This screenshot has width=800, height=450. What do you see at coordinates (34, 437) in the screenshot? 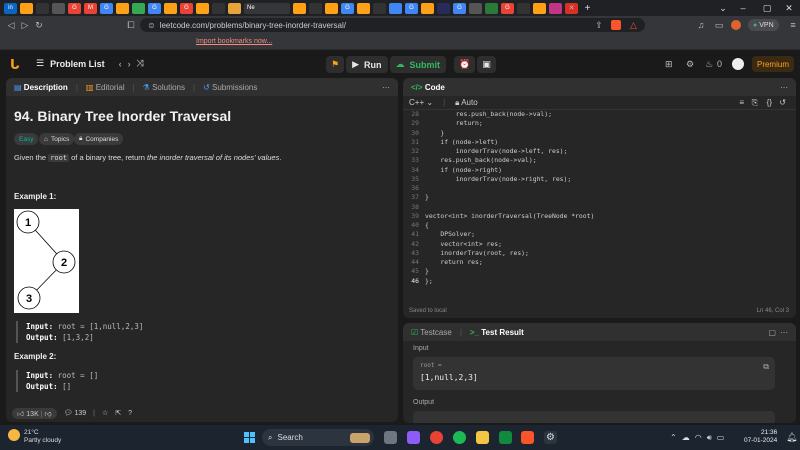
I see `weather-widget: 21°C Partly cloudy` at bounding box center [34, 437].